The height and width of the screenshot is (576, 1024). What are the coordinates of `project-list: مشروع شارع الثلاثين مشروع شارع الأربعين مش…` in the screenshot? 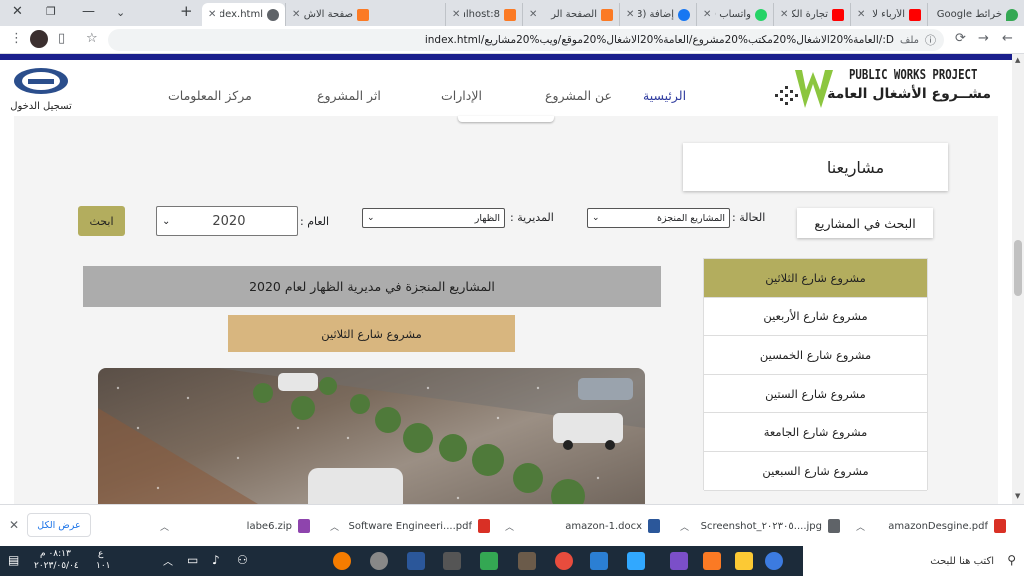 It's located at (815, 374).